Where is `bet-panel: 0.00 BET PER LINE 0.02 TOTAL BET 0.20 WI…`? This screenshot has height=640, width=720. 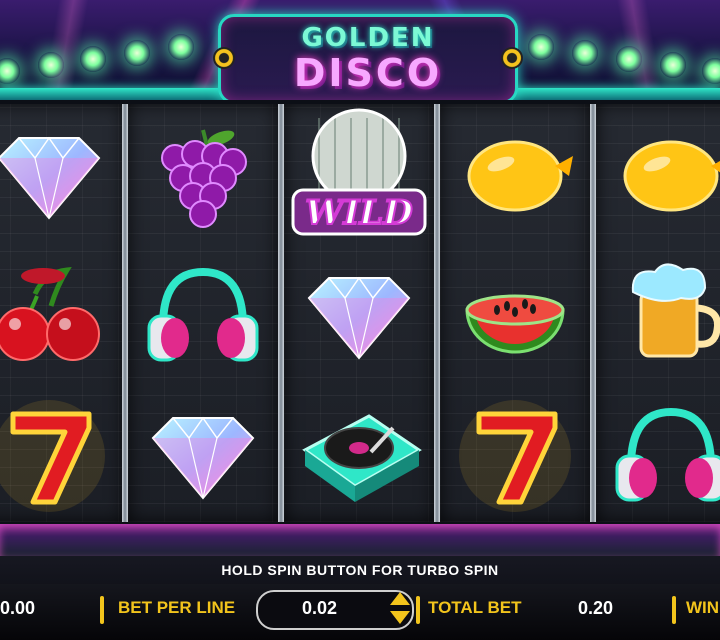 bet-panel: 0.00 BET PER LINE 0.02 TOTAL BET 0.20 WI… is located at coordinates (360, 612).